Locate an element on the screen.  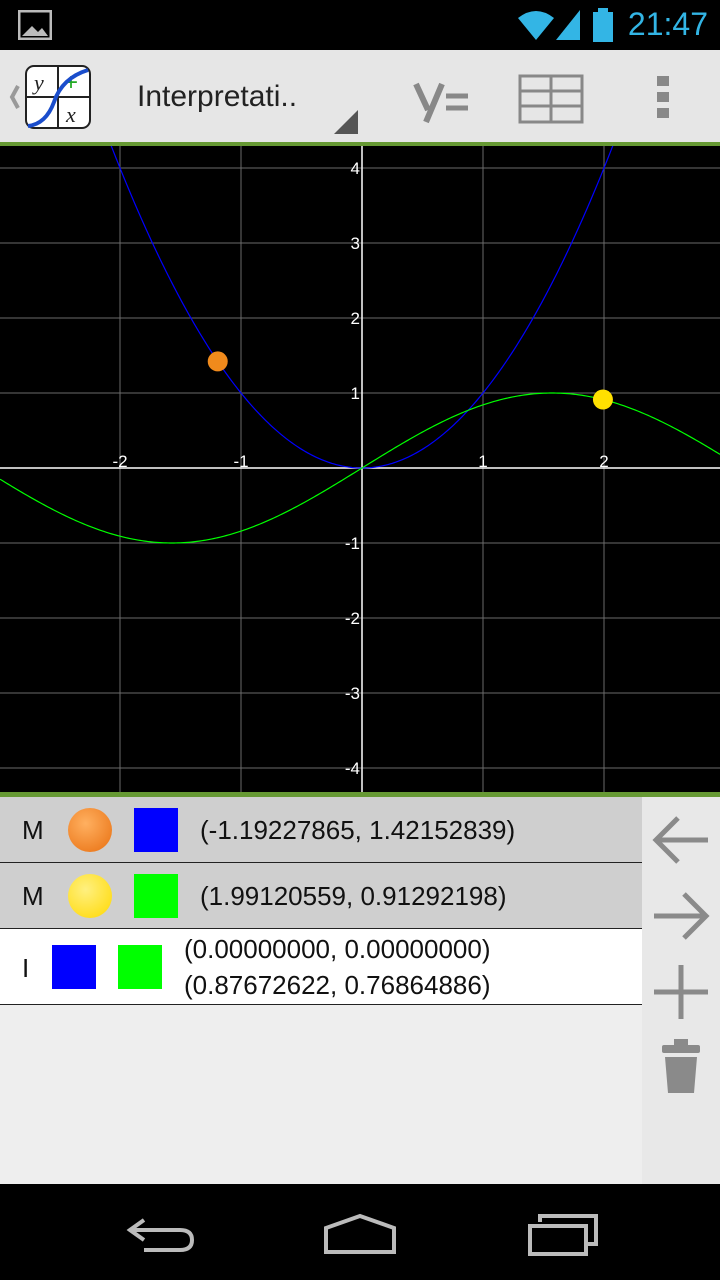
page-title: Interpretati.. is located at coordinates (217, 97).